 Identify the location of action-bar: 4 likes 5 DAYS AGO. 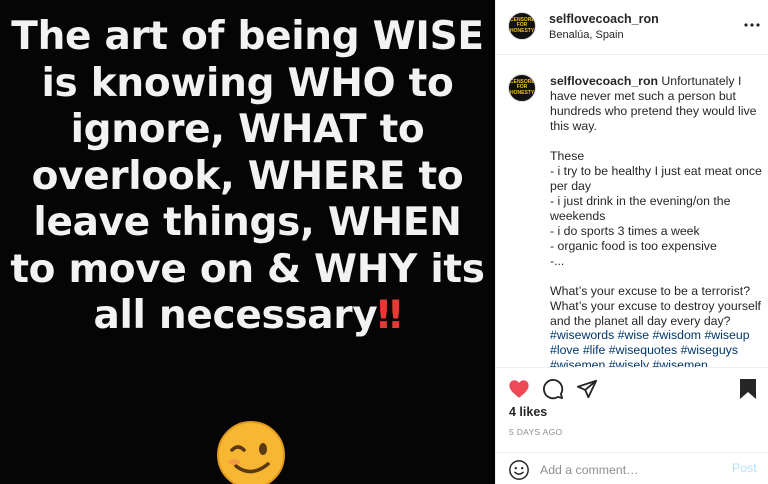
(632, 412).